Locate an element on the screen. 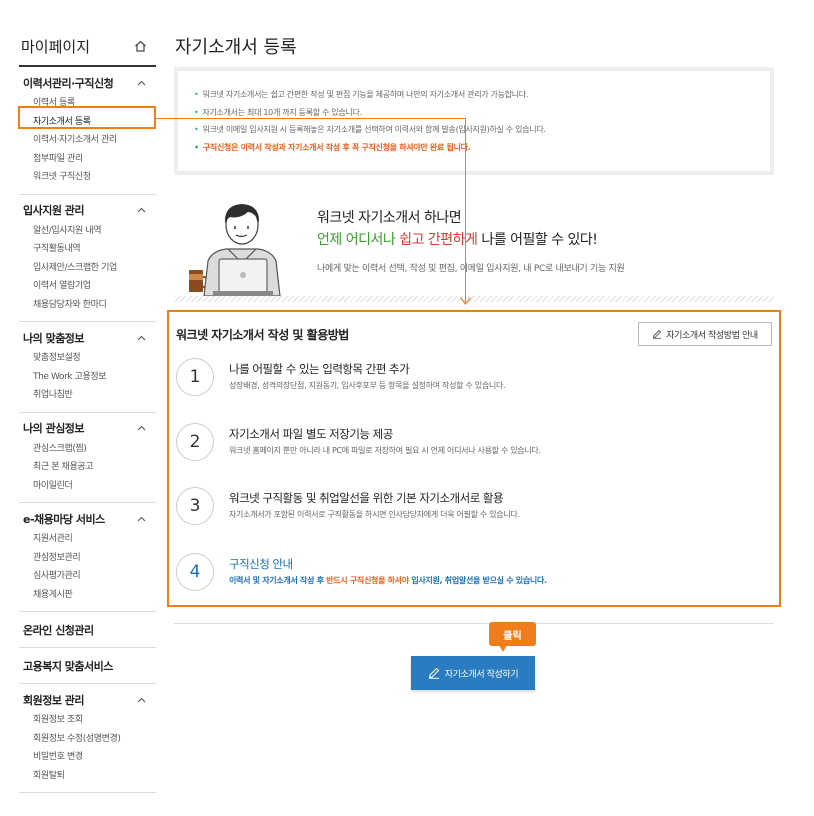  sidebar-section-head: 온라인 신청관리 is located at coordinates (87, 629).